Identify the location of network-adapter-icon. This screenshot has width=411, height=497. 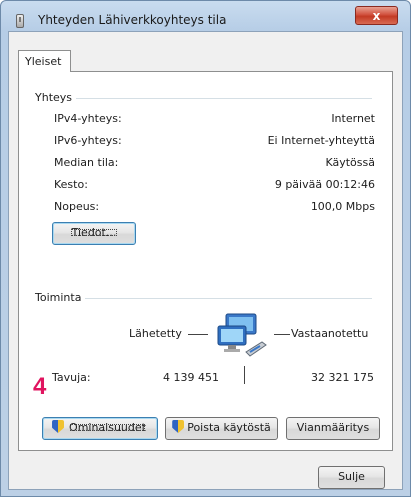
(20, 21).